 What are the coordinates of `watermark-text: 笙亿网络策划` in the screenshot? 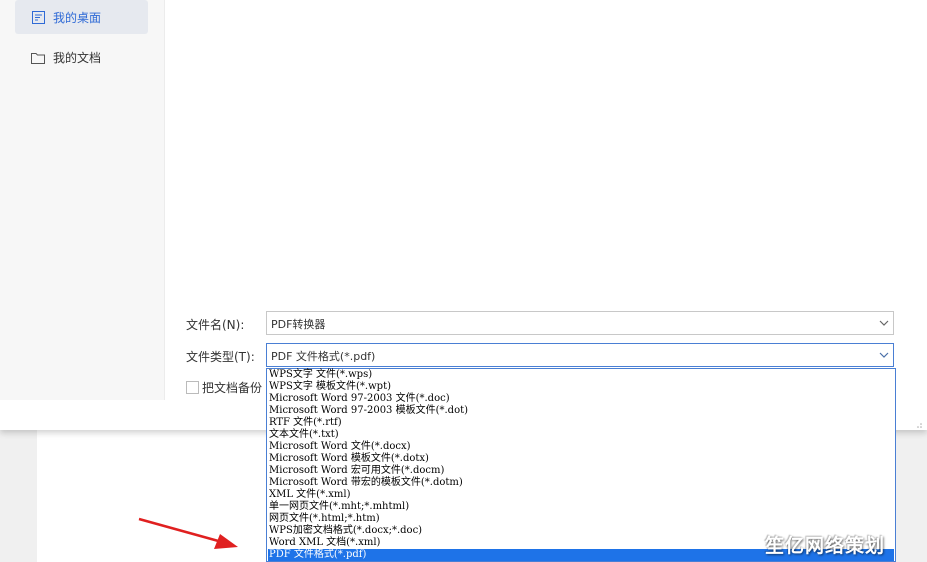 It's located at (825, 546).